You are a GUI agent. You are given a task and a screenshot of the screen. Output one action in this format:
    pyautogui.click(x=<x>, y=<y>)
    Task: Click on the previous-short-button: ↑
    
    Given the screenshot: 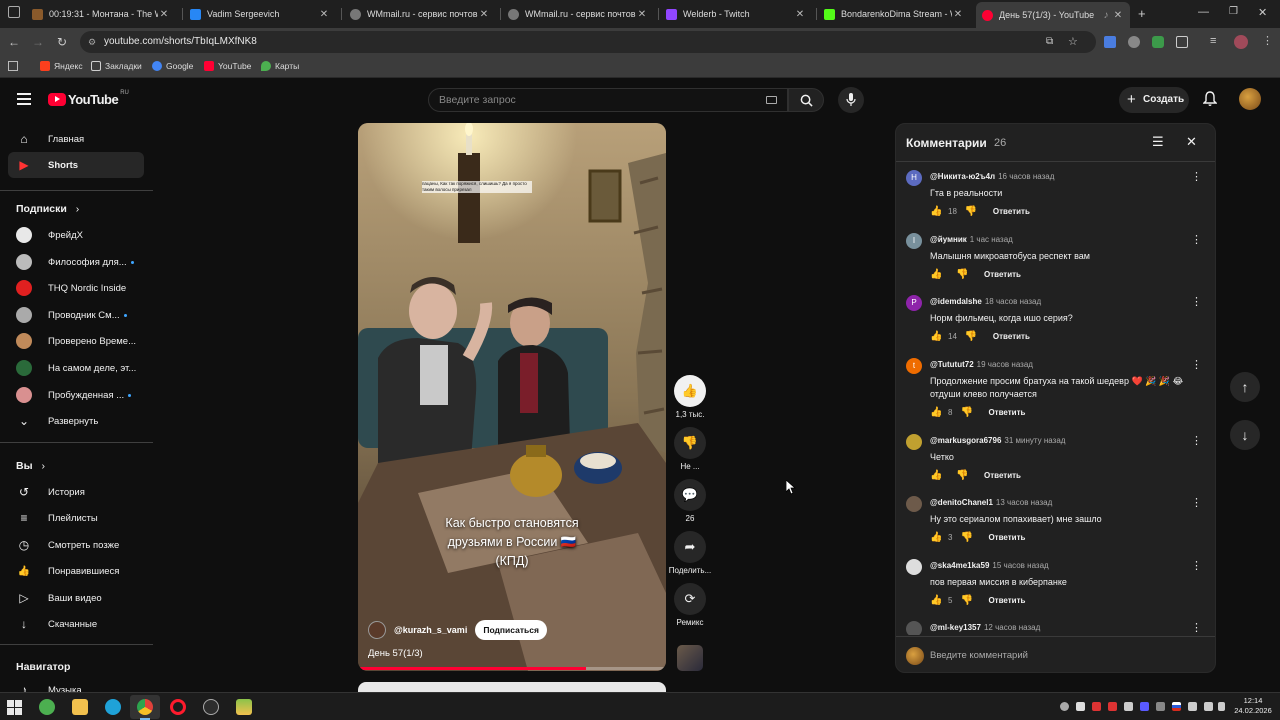 What is the action you would take?
    pyautogui.click(x=1245, y=387)
    